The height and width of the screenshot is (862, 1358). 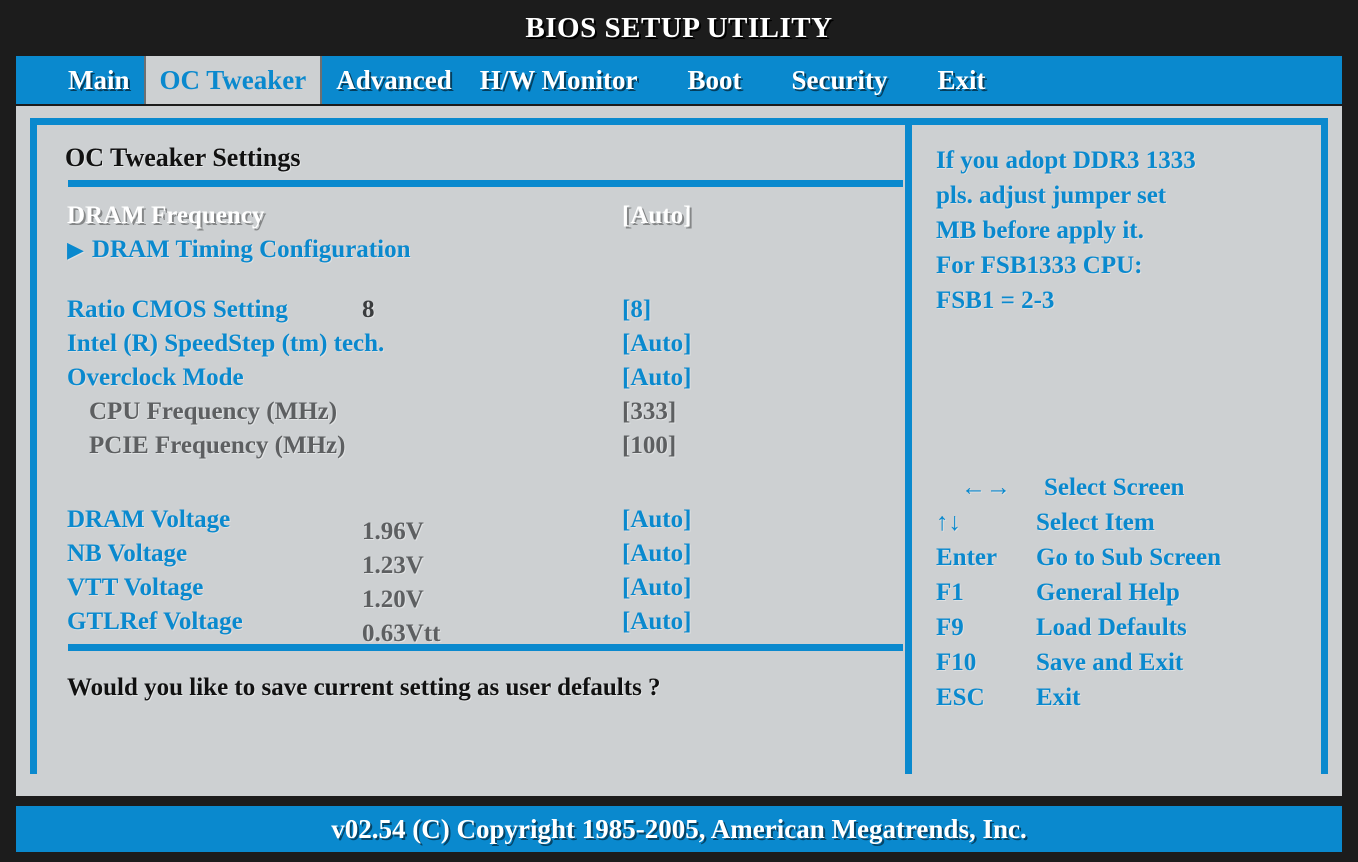 I want to click on frame-border-left, so click(x=33, y=446).